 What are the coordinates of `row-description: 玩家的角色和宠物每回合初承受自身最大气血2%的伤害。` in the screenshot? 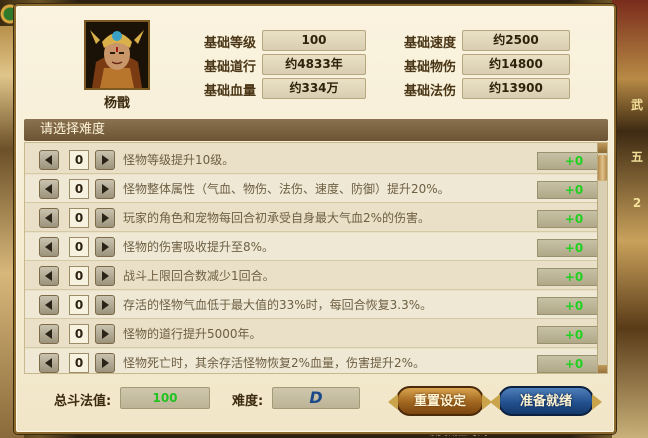 It's located at (277, 218).